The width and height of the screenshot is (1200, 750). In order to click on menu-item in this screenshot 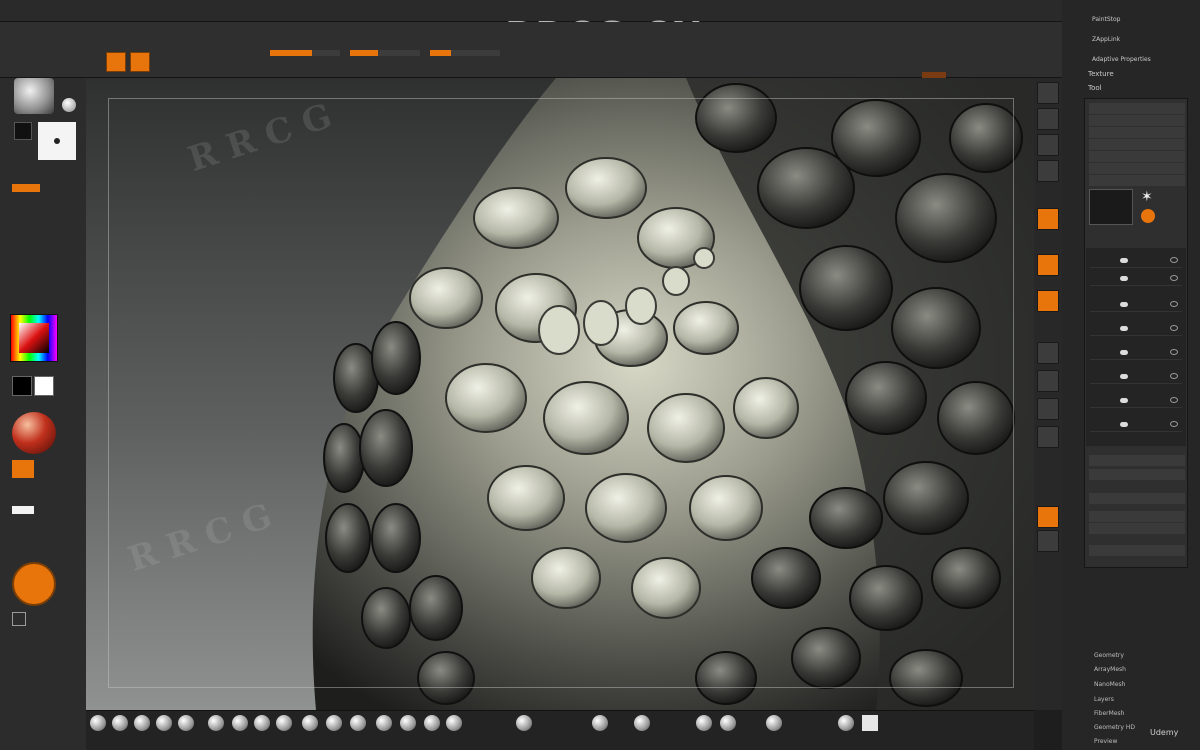, I will do `click(13, 11)`.